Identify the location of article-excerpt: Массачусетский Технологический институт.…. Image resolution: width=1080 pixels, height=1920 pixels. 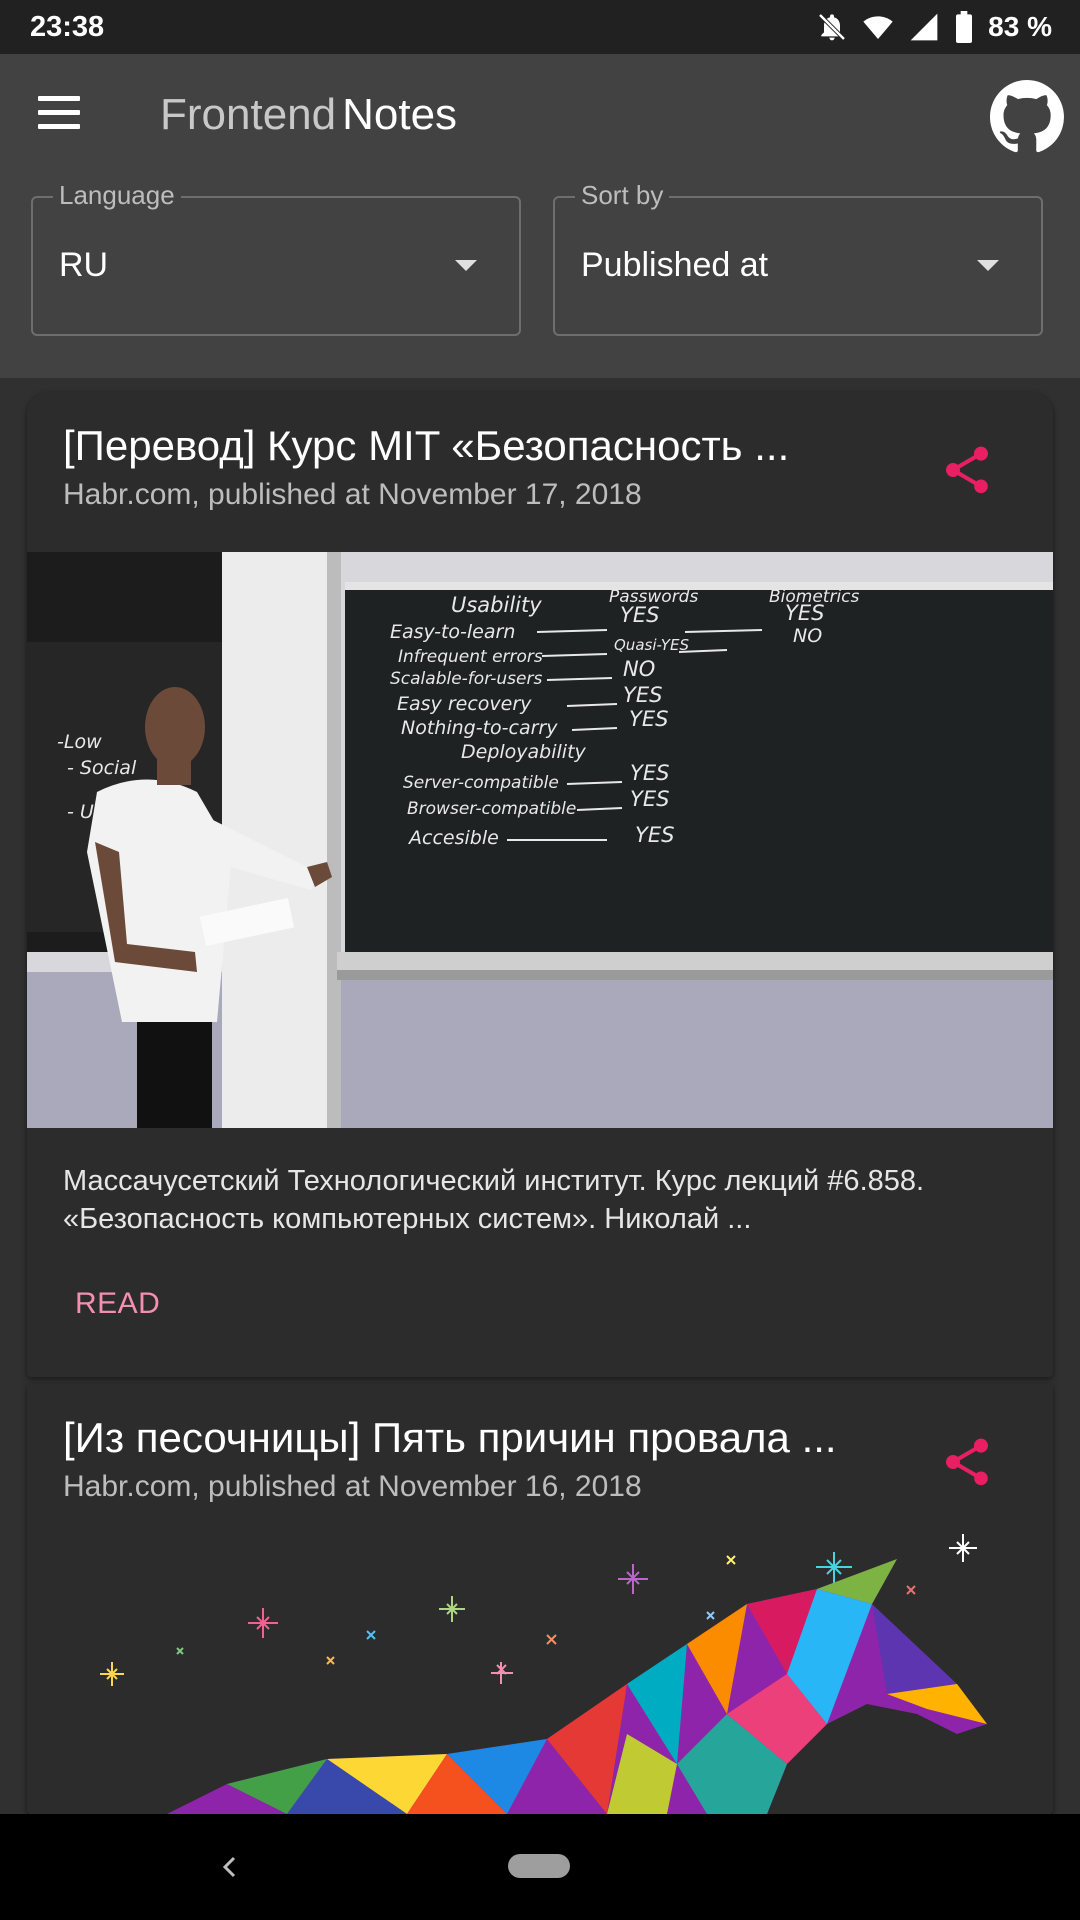
(494, 1200).